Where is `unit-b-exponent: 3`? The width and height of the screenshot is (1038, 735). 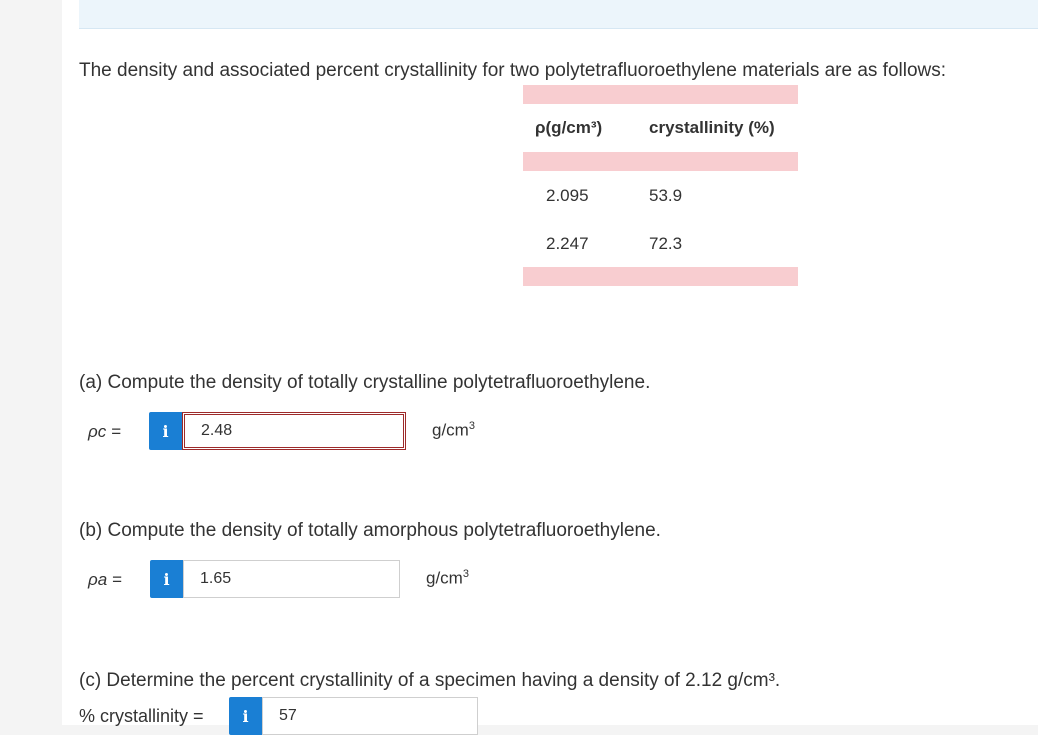
unit-b-exponent: 3 is located at coordinates (465, 574).